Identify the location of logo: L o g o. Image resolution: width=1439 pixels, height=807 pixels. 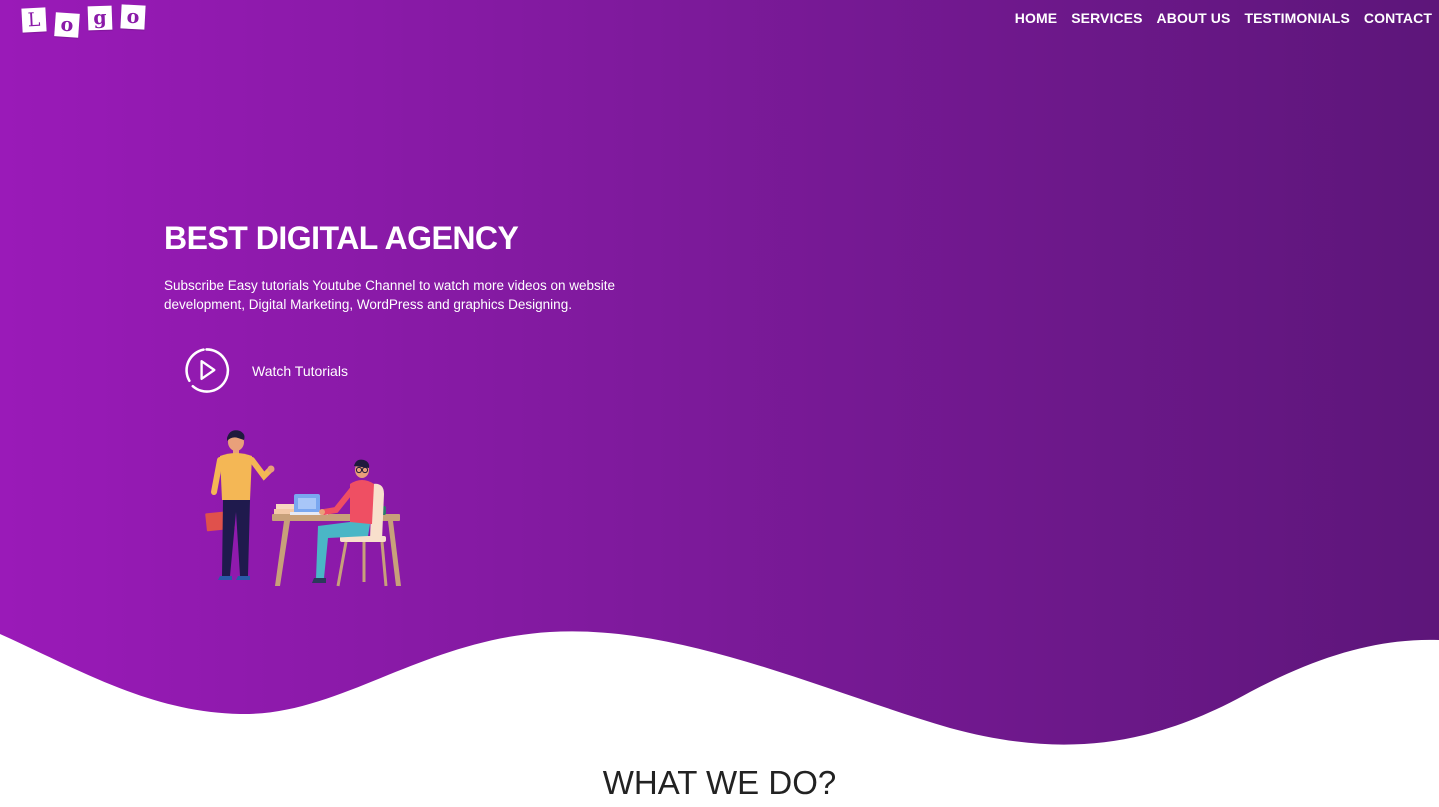
(87, 21).